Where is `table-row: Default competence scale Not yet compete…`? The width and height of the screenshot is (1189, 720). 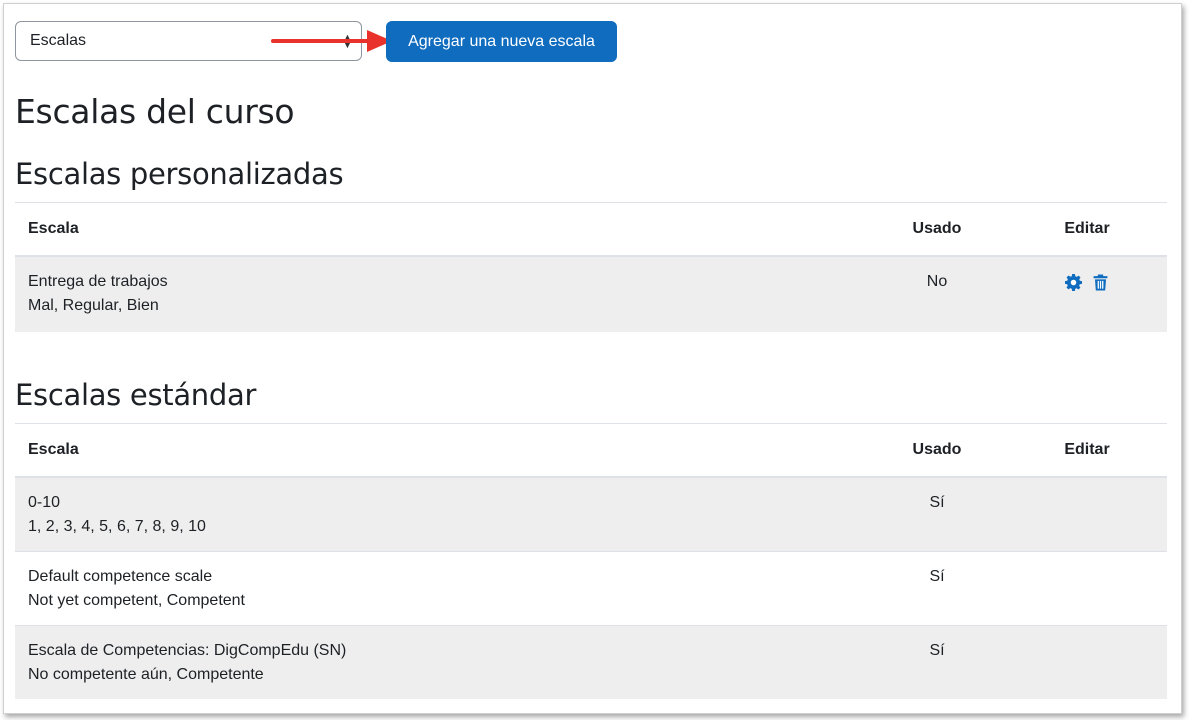 table-row: Default competence scale Not yet compete… is located at coordinates (591, 588).